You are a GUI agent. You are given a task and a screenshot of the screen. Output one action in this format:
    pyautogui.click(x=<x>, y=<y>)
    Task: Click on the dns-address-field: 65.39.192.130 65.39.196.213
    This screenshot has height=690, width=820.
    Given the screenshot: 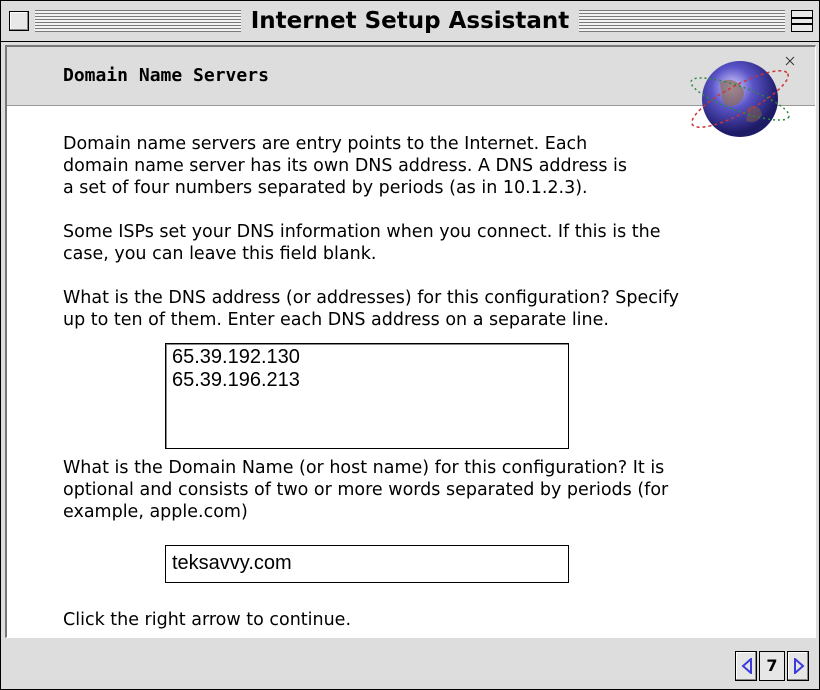 What is the action you would take?
    pyautogui.click(x=367, y=396)
    